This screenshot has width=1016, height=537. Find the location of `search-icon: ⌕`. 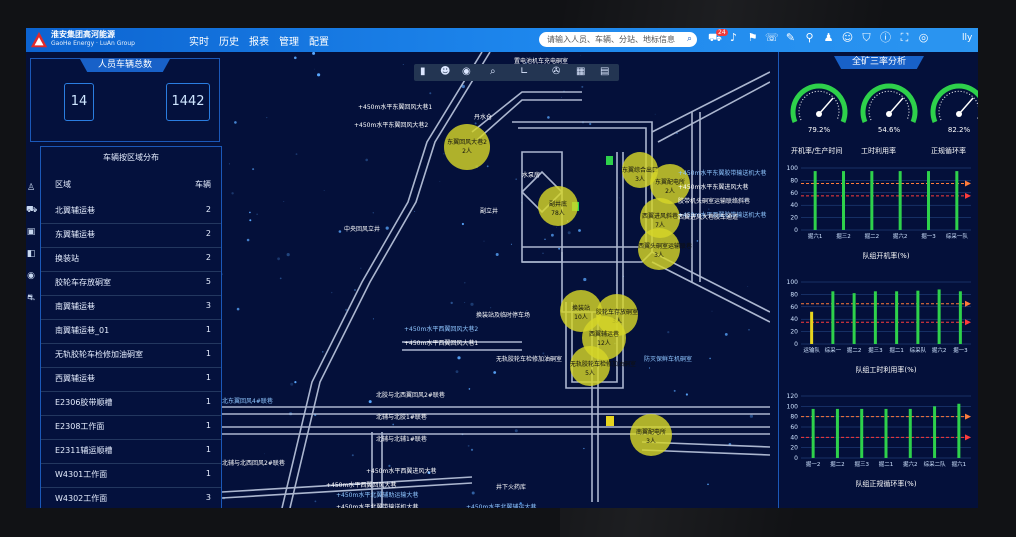

search-icon: ⌕ is located at coordinates (689, 39).